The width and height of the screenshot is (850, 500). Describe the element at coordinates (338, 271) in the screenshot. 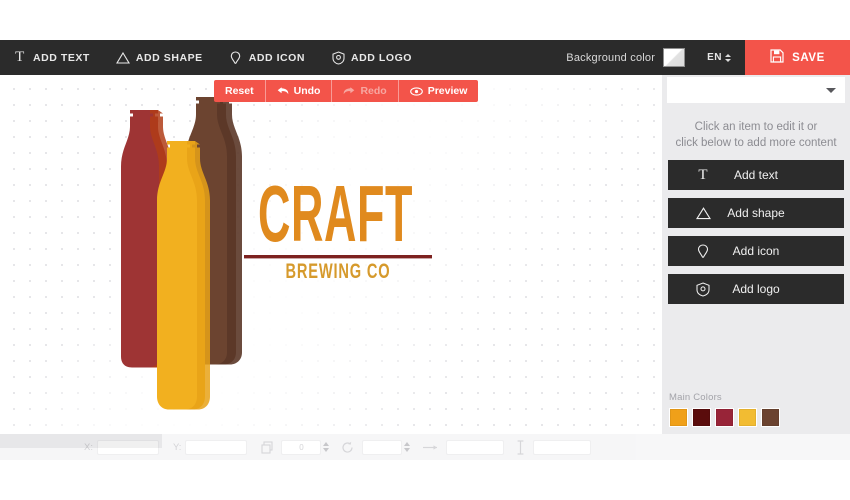

I see `logo-subtitle: BREWING CO` at that location.